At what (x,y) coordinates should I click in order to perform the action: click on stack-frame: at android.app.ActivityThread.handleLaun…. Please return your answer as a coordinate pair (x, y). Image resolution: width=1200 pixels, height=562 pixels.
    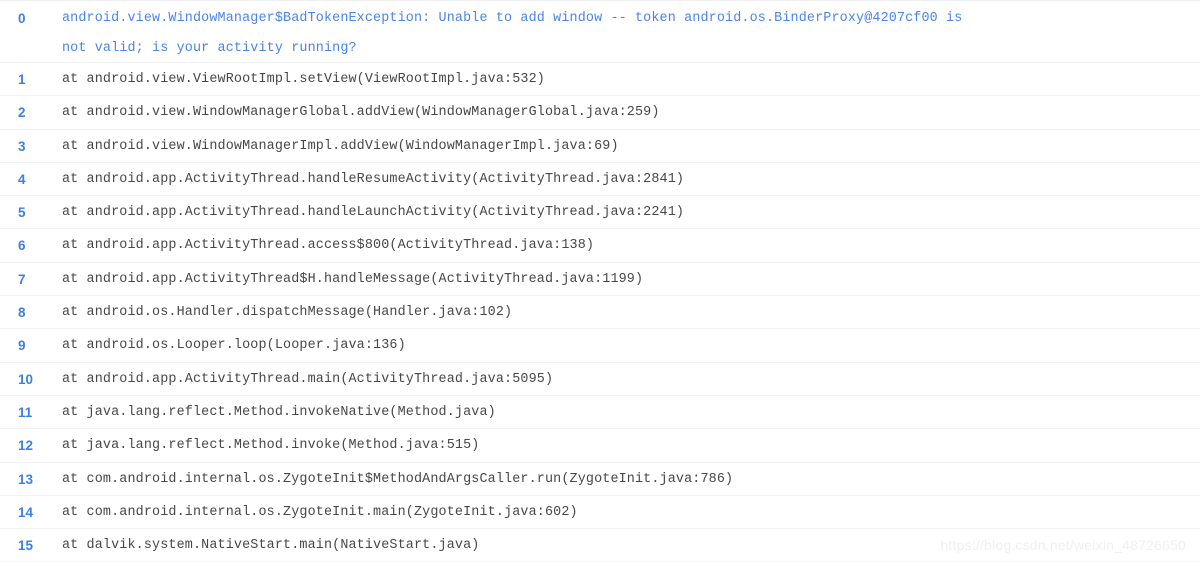
    Looking at the image, I should click on (373, 213).